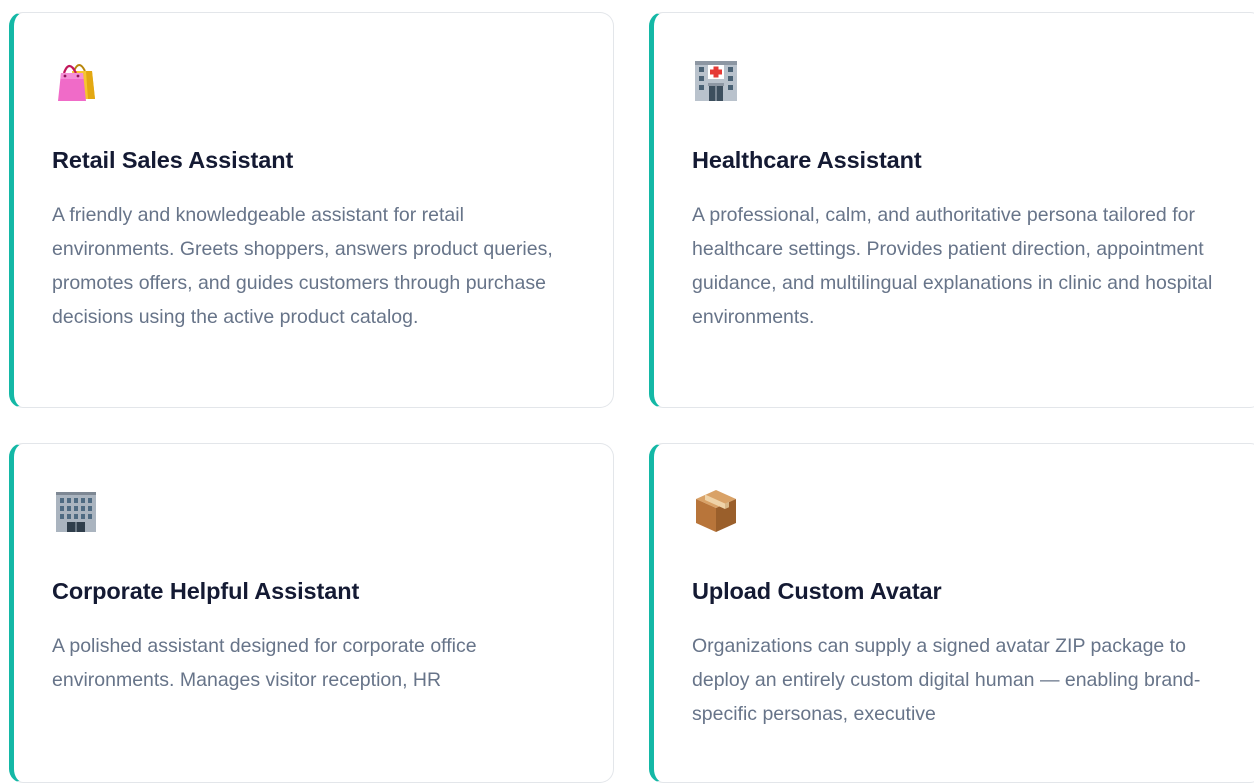 Image resolution: width=1254 pixels, height=783 pixels. Describe the element at coordinates (807, 160) in the screenshot. I see `card-title: Healthcare Assistant` at that location.